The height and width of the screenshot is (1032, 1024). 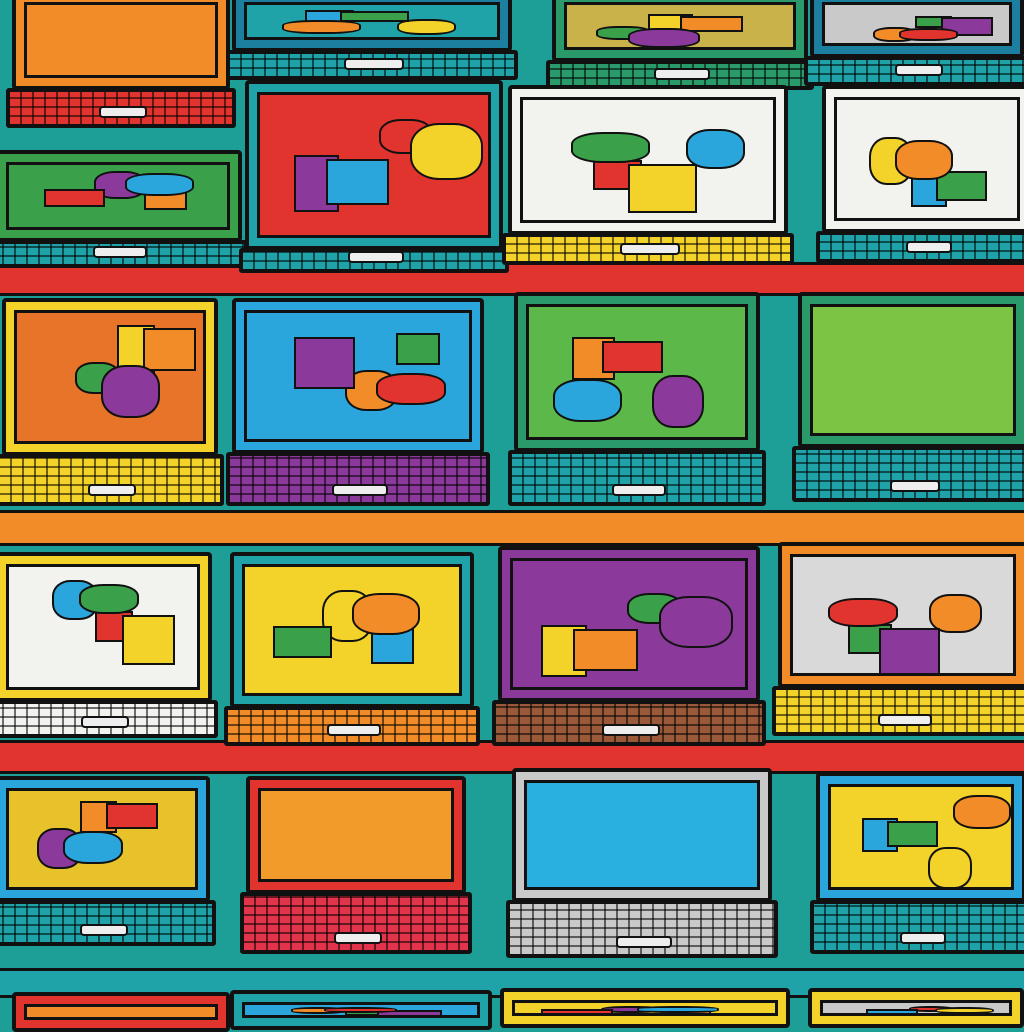 What do you see at coordinates (512, 528) in the screenshot?
I see `shelf-band` at bounding box center [512, 528].